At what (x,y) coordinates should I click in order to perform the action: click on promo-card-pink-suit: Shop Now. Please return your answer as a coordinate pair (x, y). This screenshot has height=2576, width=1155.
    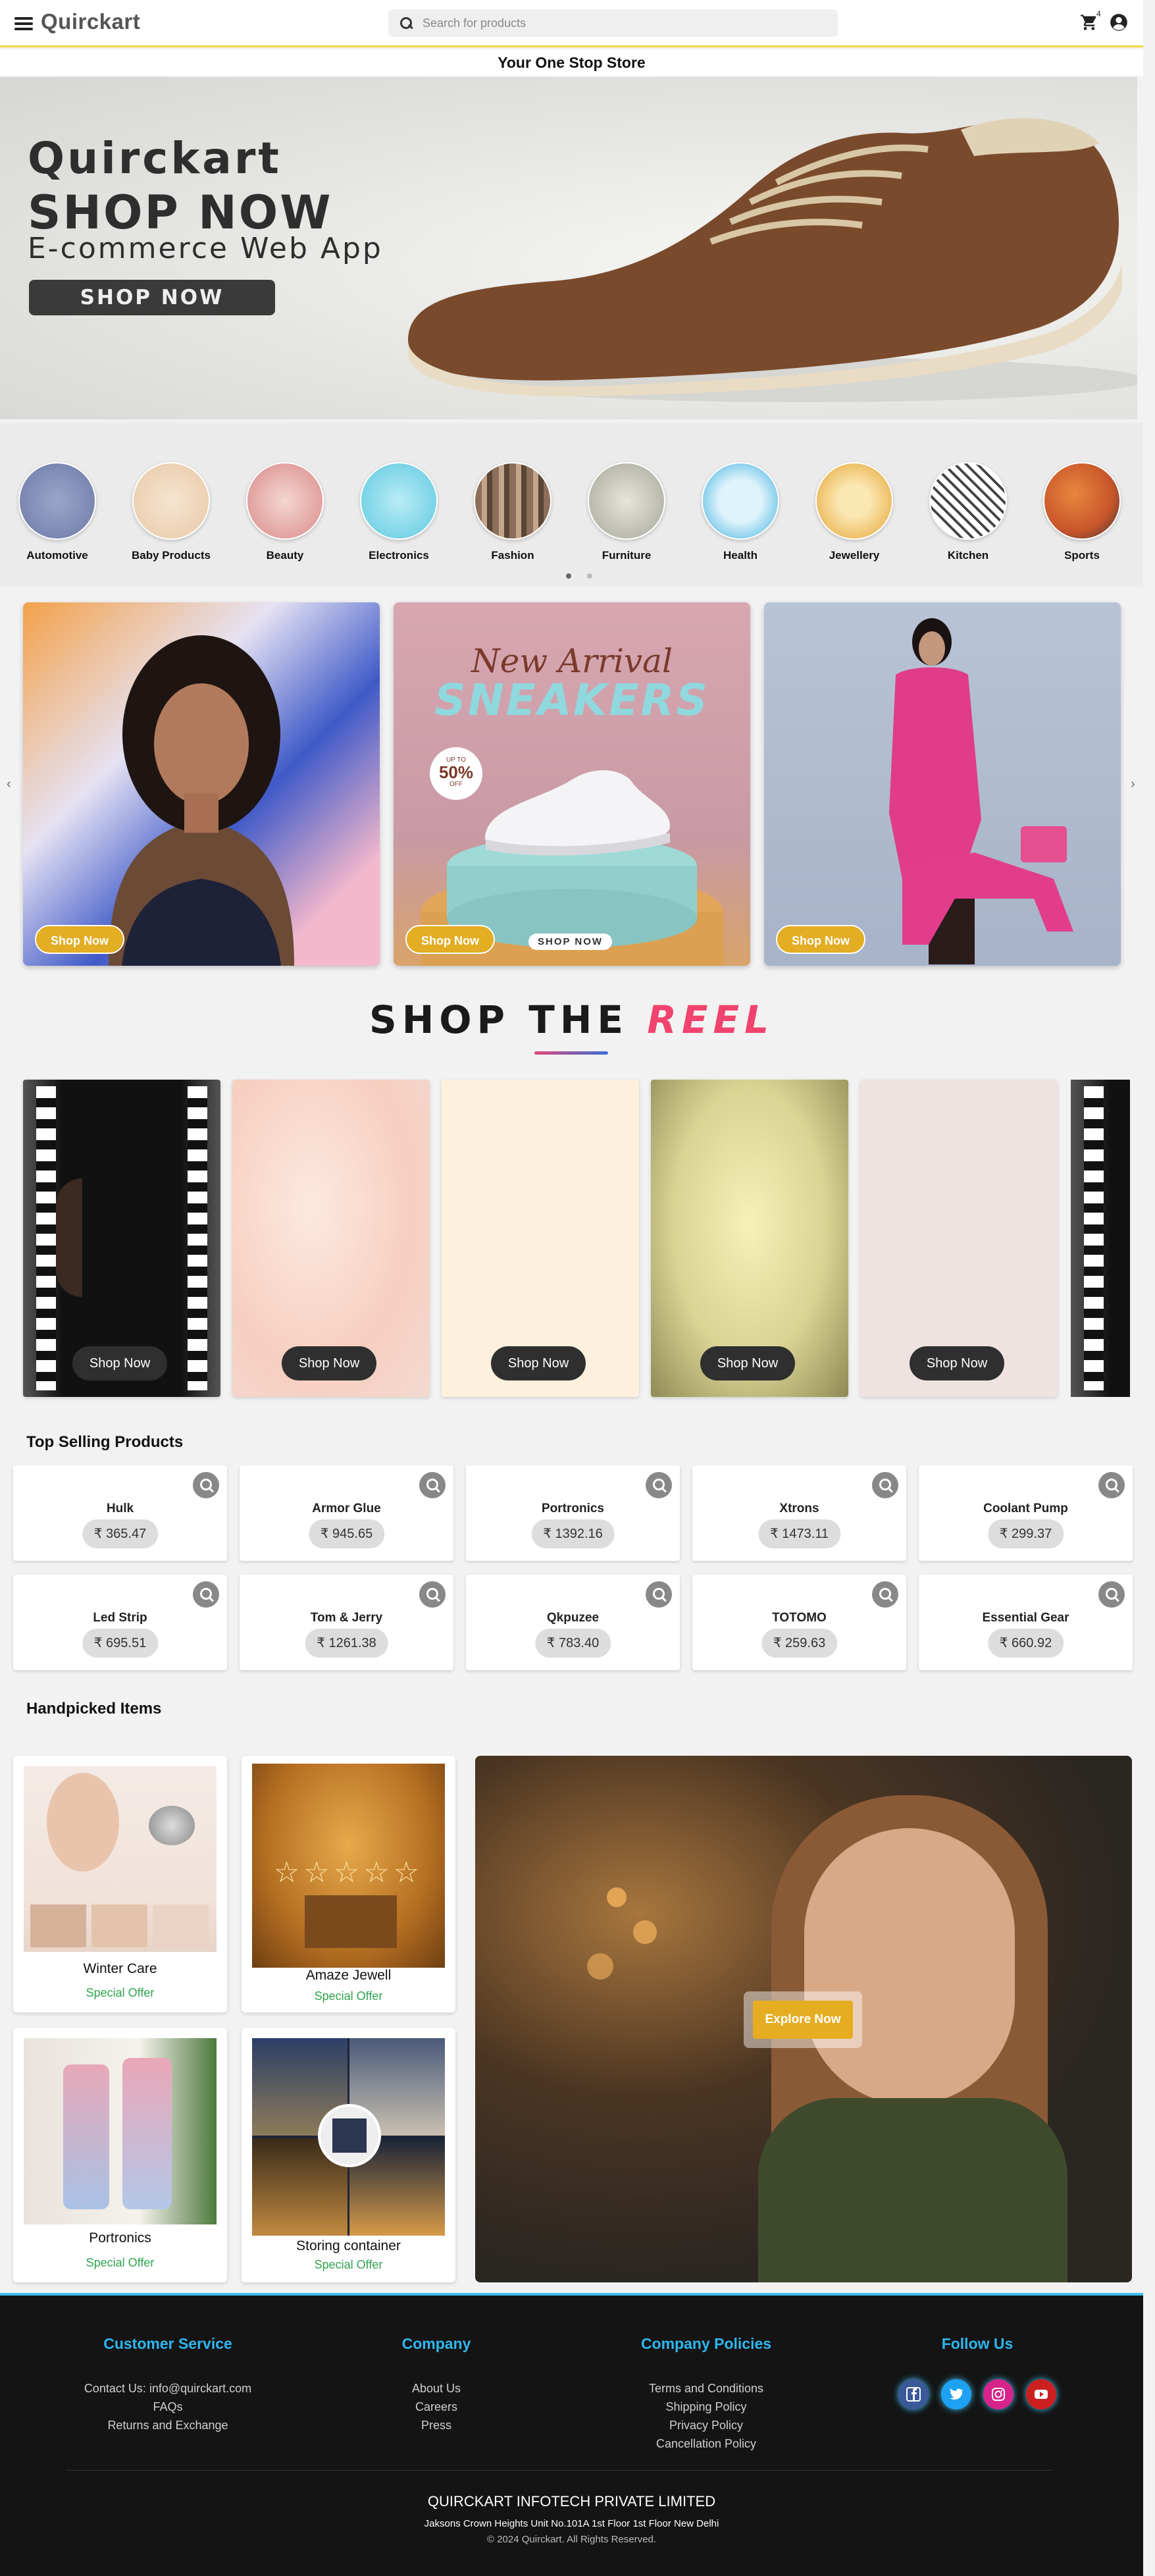
    Looking at the image, I should click on (942, 784).